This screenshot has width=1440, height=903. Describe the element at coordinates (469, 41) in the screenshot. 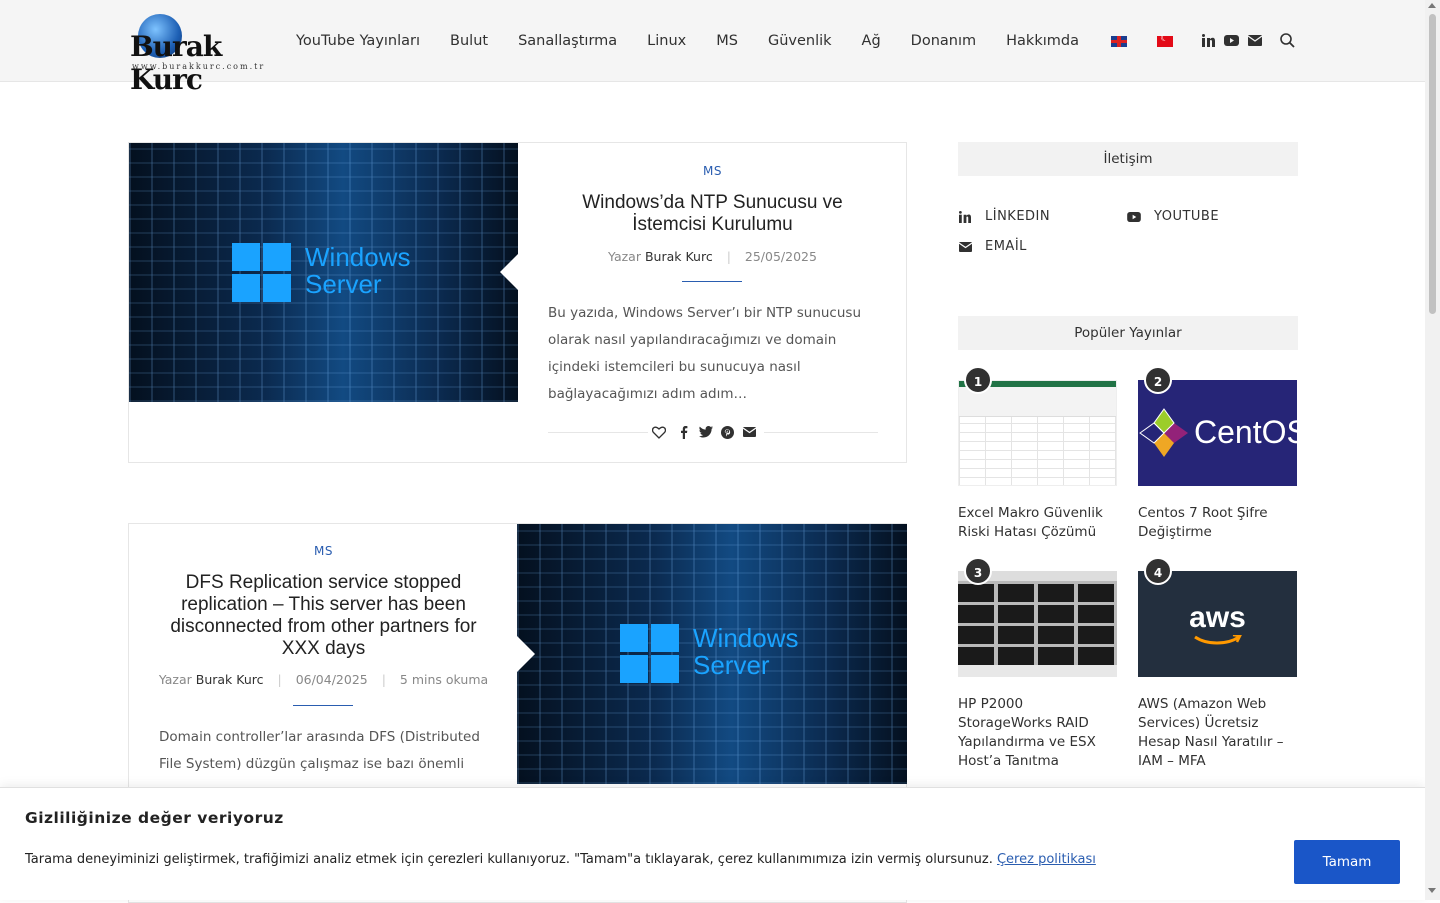

I see `nav-item-bulut: Bulut` at that location.